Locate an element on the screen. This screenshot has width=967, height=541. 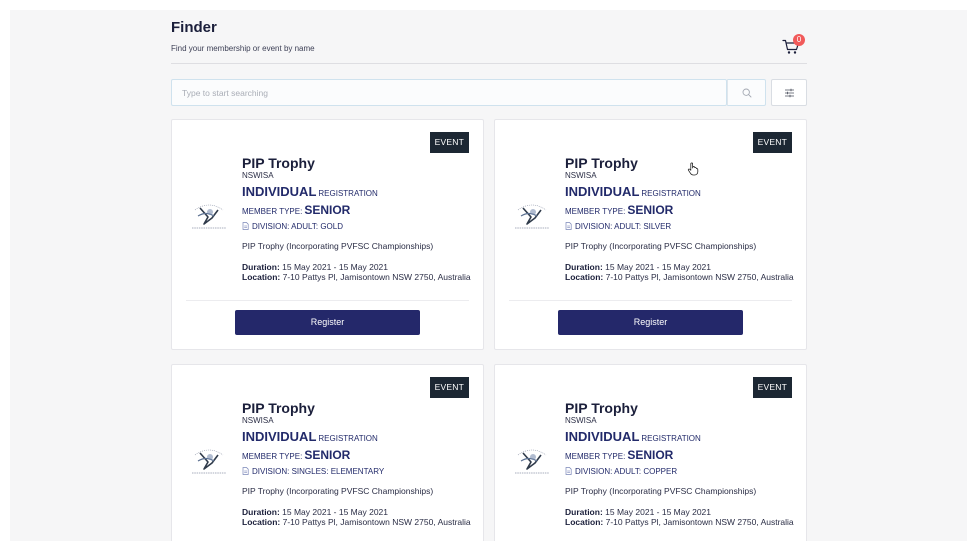
division-row: DIVISION: ADULT: GOLD is located at coordinates (359, 227).